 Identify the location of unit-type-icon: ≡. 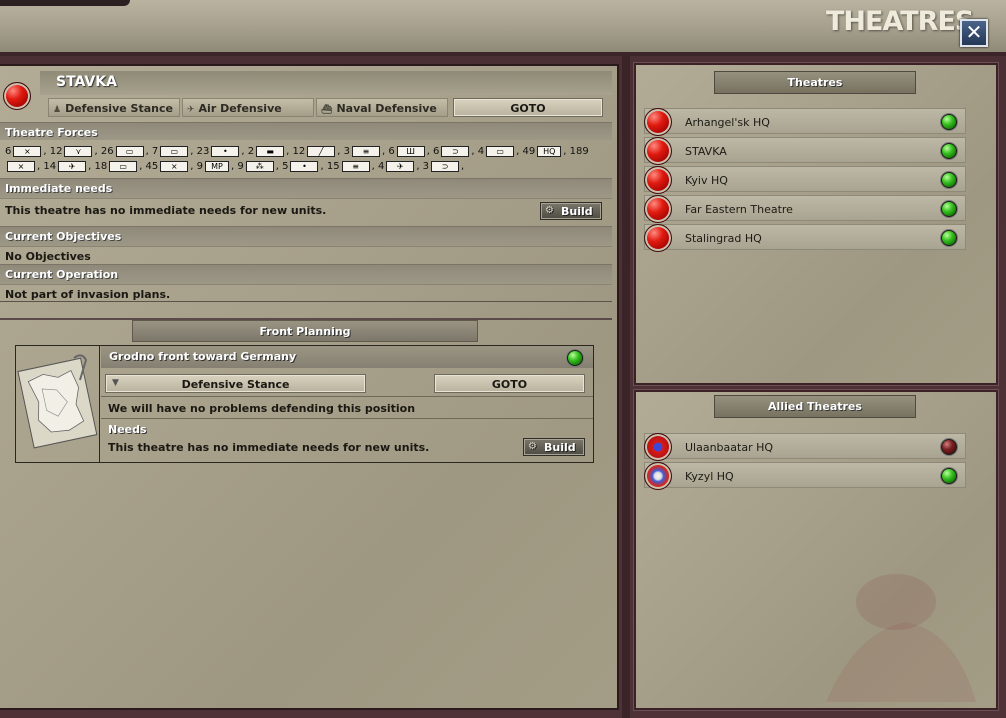
(355, 166).